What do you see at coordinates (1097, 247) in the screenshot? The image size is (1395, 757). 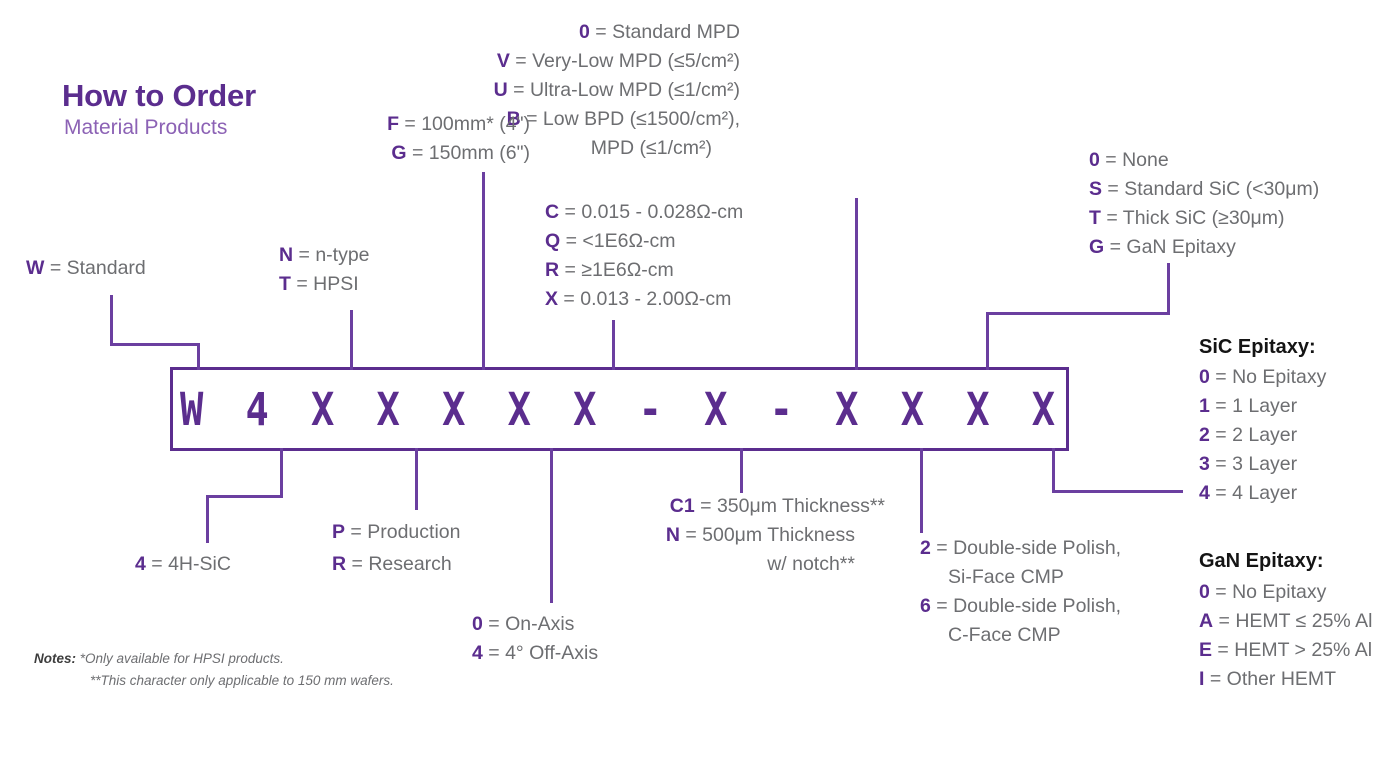 I see `epitaxy-key-3: G` at bounding box center [1097, 247].